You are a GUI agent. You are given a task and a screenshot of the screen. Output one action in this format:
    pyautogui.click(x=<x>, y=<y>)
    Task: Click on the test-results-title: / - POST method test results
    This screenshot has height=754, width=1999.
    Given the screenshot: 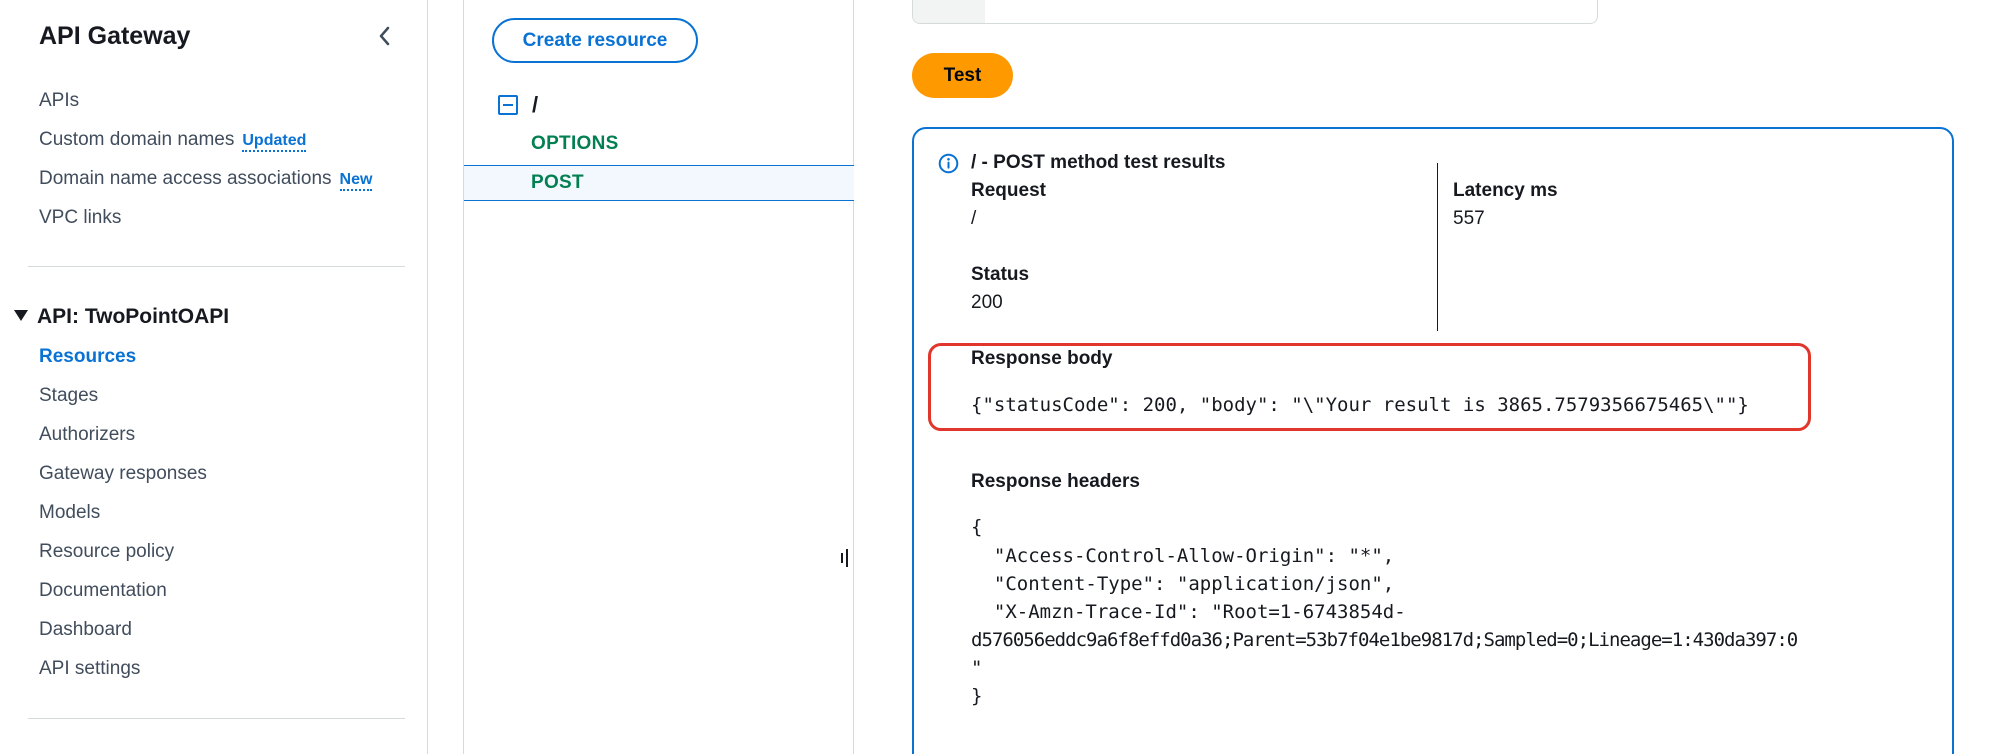 What is the action you would take?
    pyautogui.click(x=1098, y=162)
    